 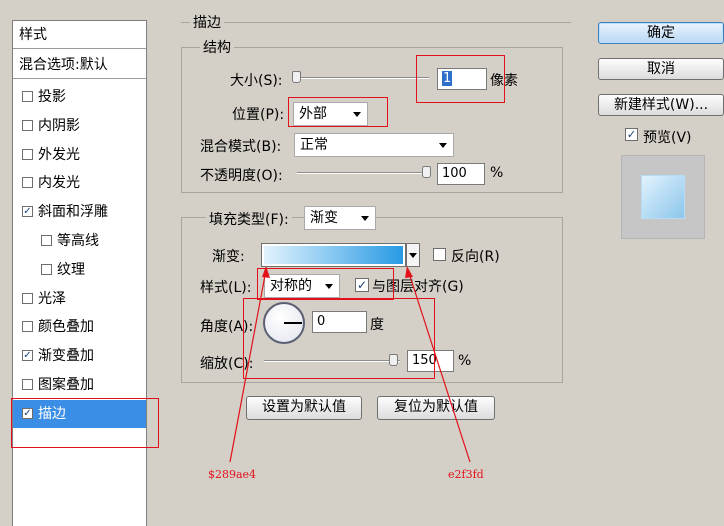 What do you see at coordinates (439, 366) in the screenshot?
I see `right-color-arrow` at bounding box center [439, 366].